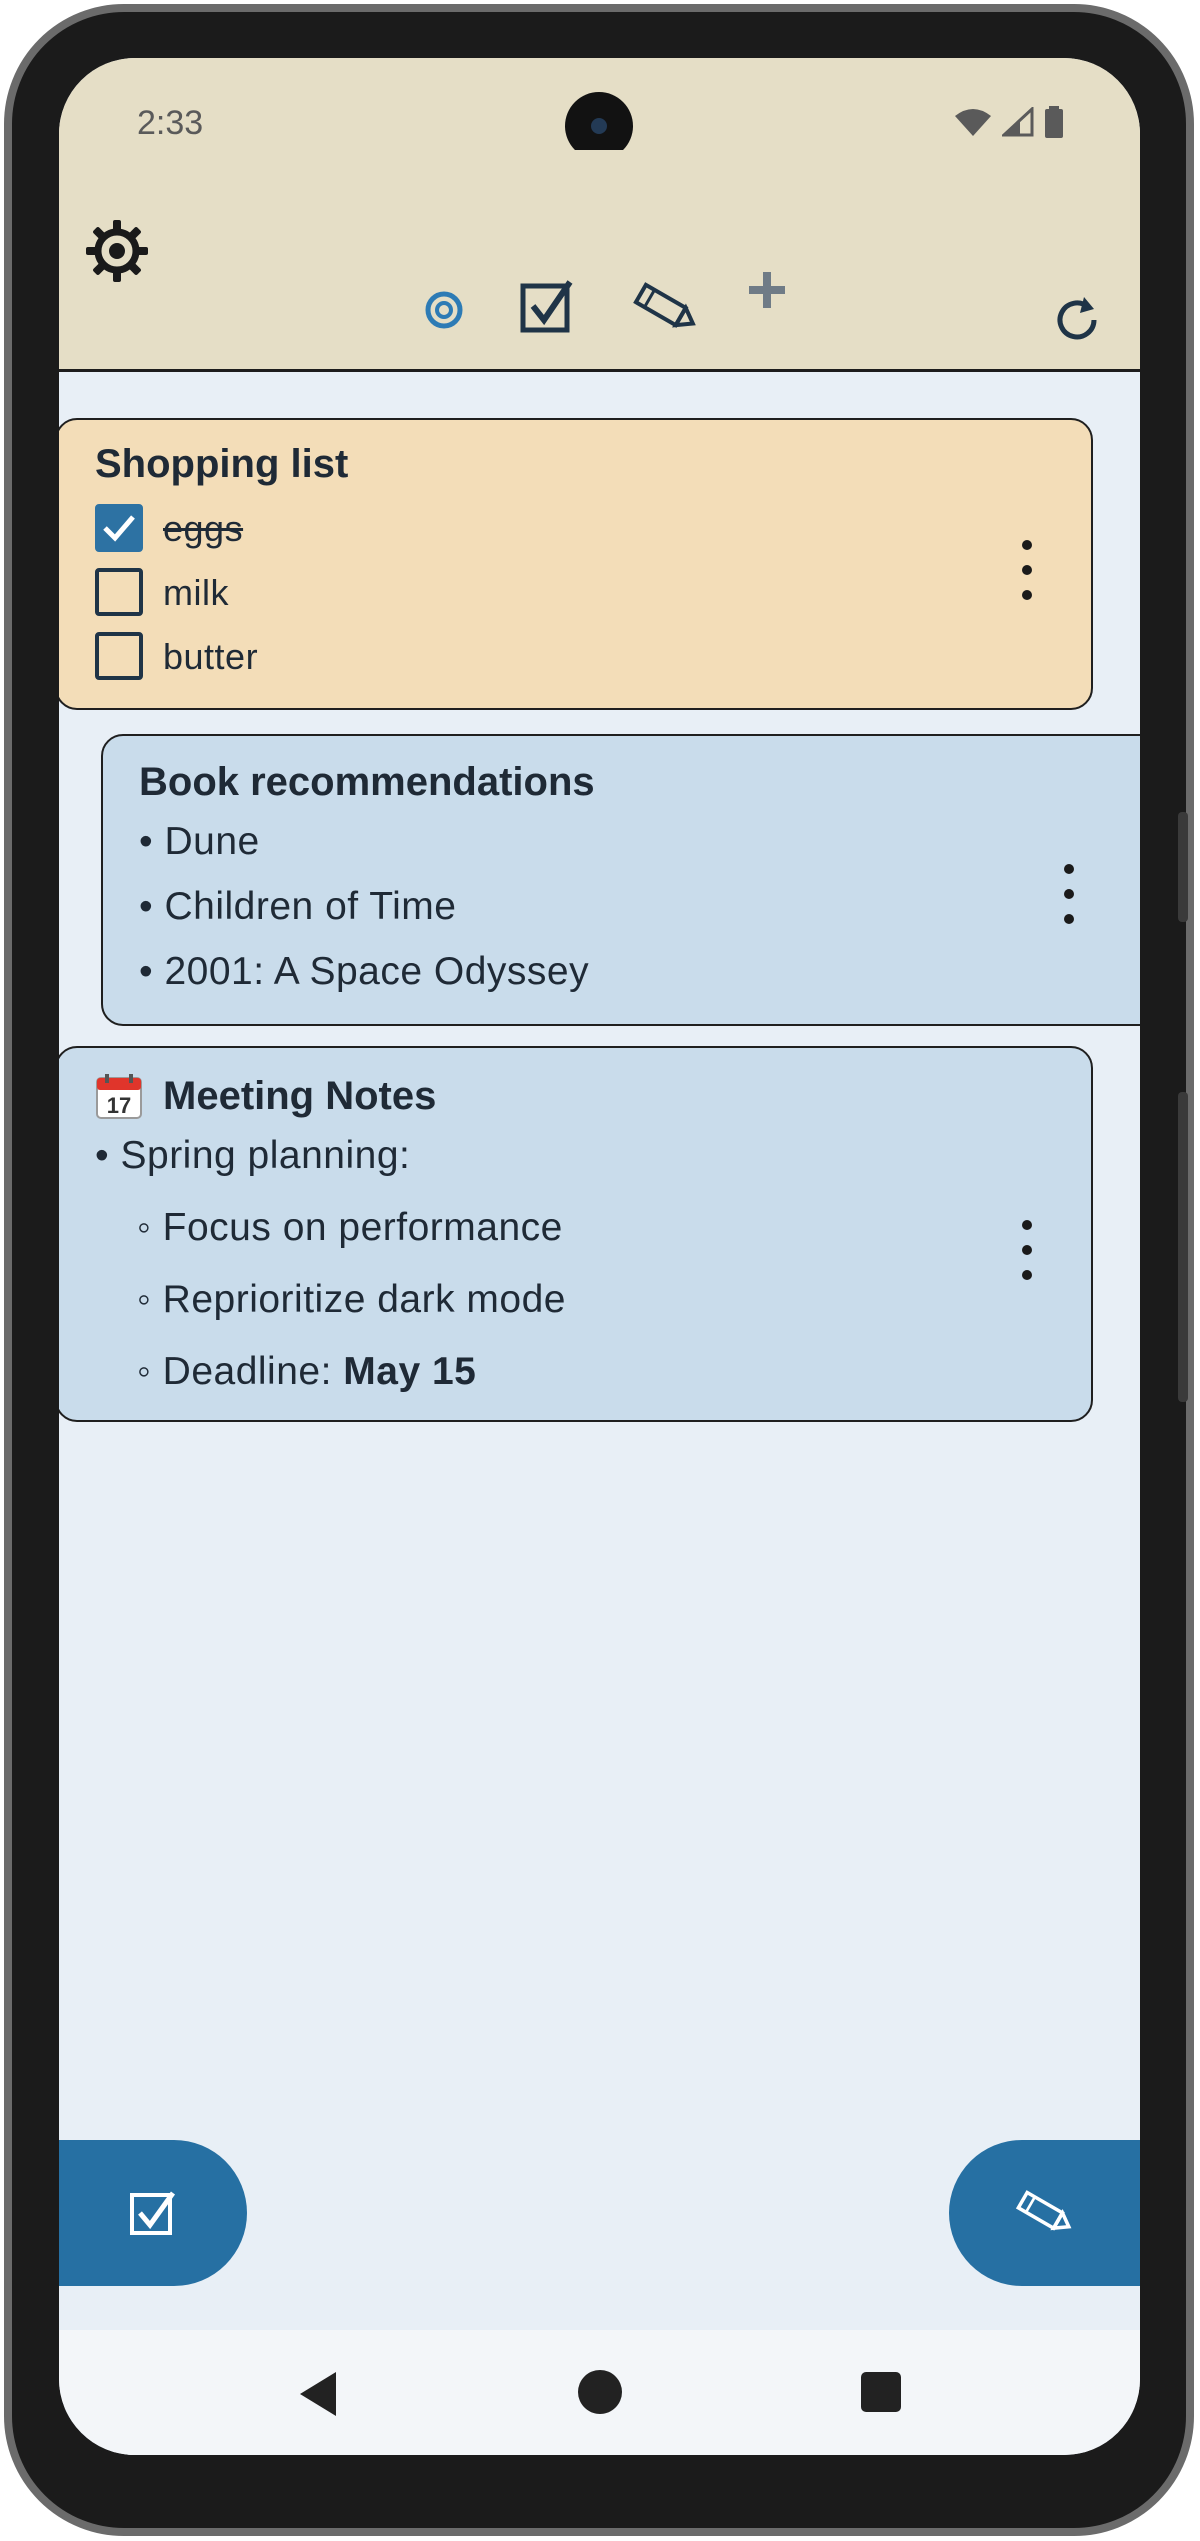 This screenshot has width=1200, height=2541. I want to click on note-title: Meeting Notes, so click(300, 1096).